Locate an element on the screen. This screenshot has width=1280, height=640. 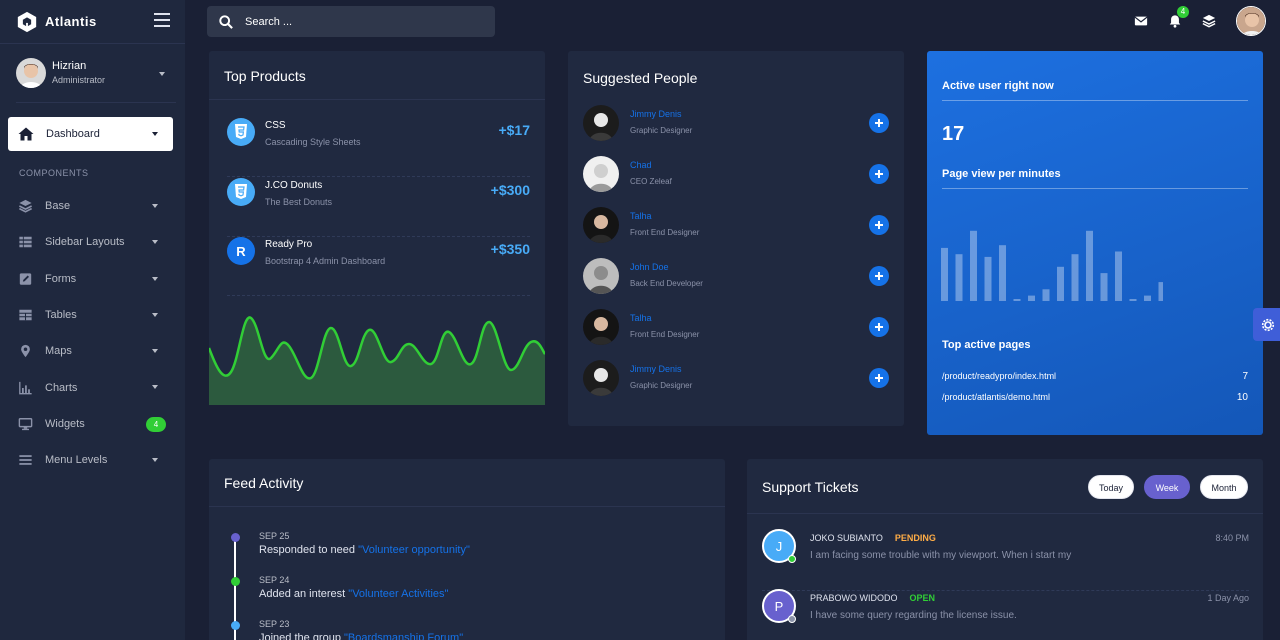
top-navbar: 4 is located at coordinates (732, 22).